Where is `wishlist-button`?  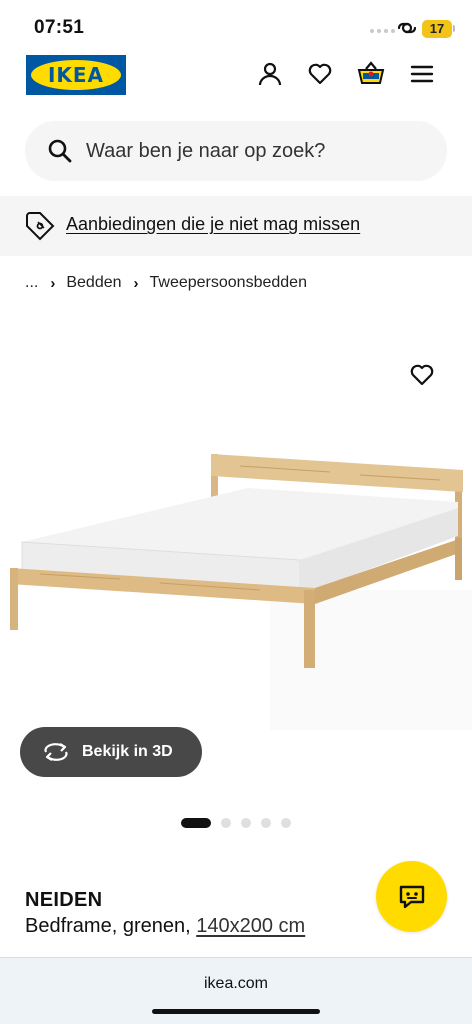
wishlist-button is located at coordinates (320, 74).